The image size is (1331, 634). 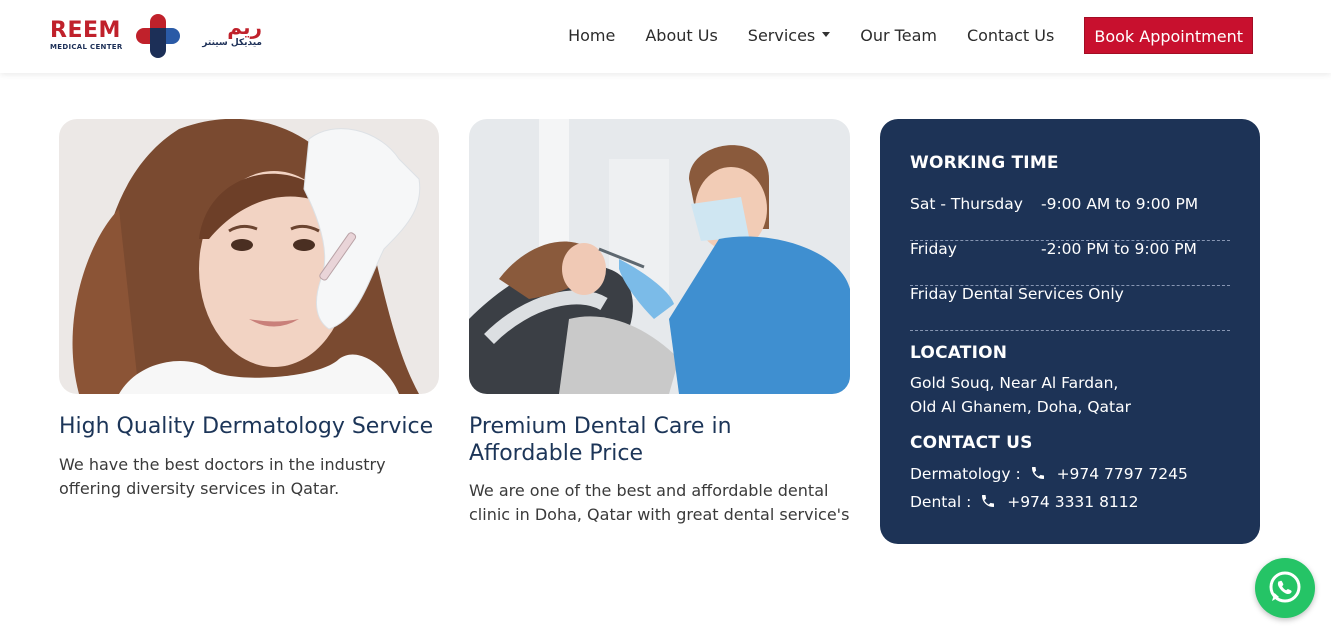 What do you see at coordinates (1119, 249) in the screenshot?
I see `hours-time: -2:00 PM to 9:00 PM` at bounding box center [1119, 249].